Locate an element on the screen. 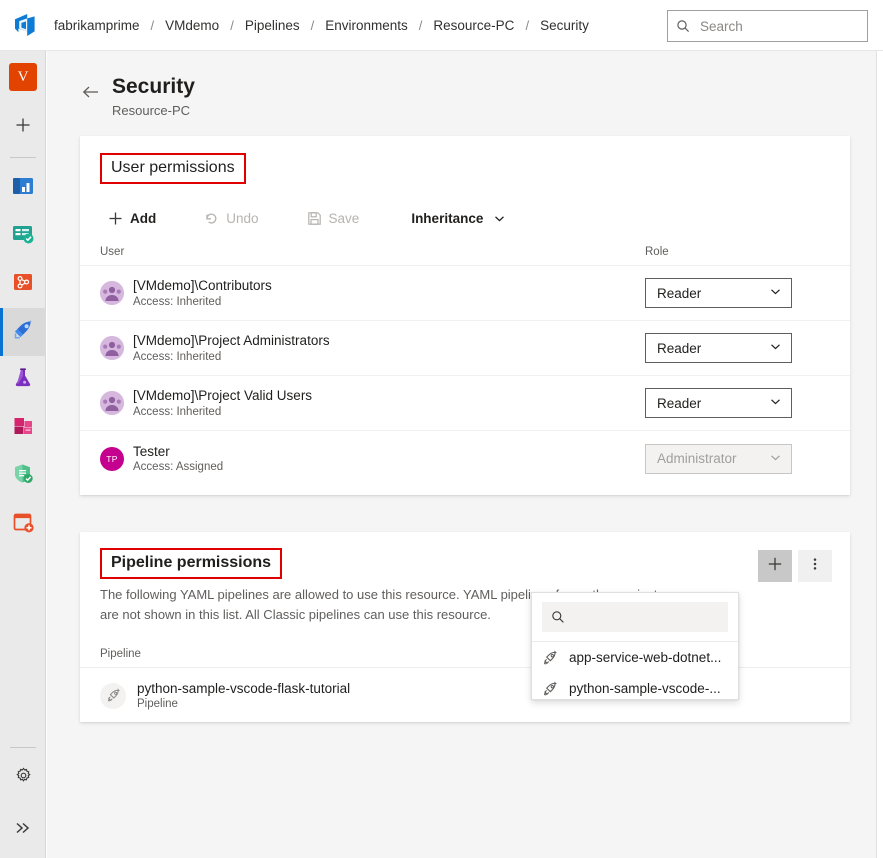 The width and height of the screenshot is (883, 858). inheritance-dropdown: Inheritance is located at coordinates (458, 218).